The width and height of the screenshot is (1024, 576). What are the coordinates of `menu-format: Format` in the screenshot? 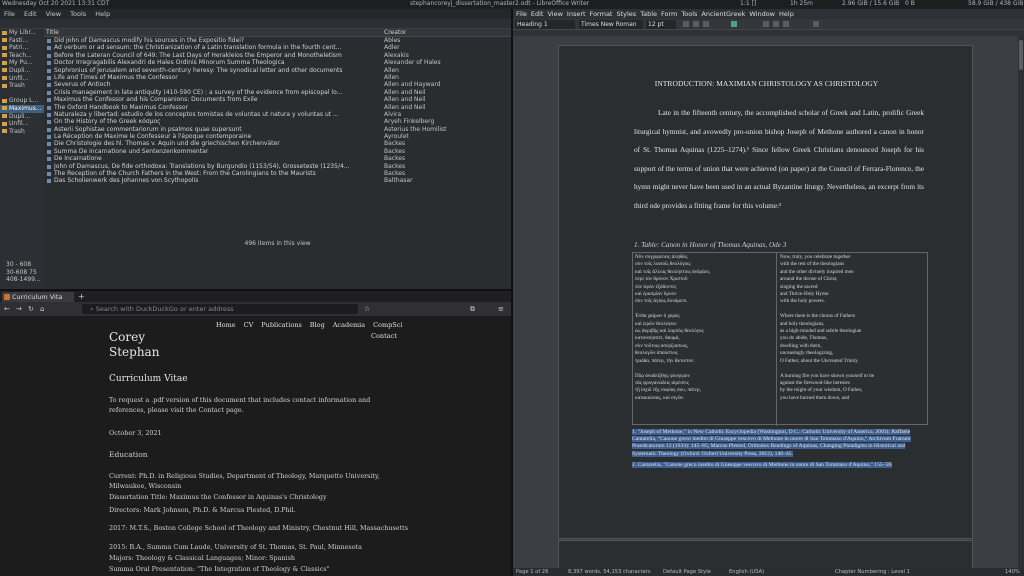 It's located at (601, 14).